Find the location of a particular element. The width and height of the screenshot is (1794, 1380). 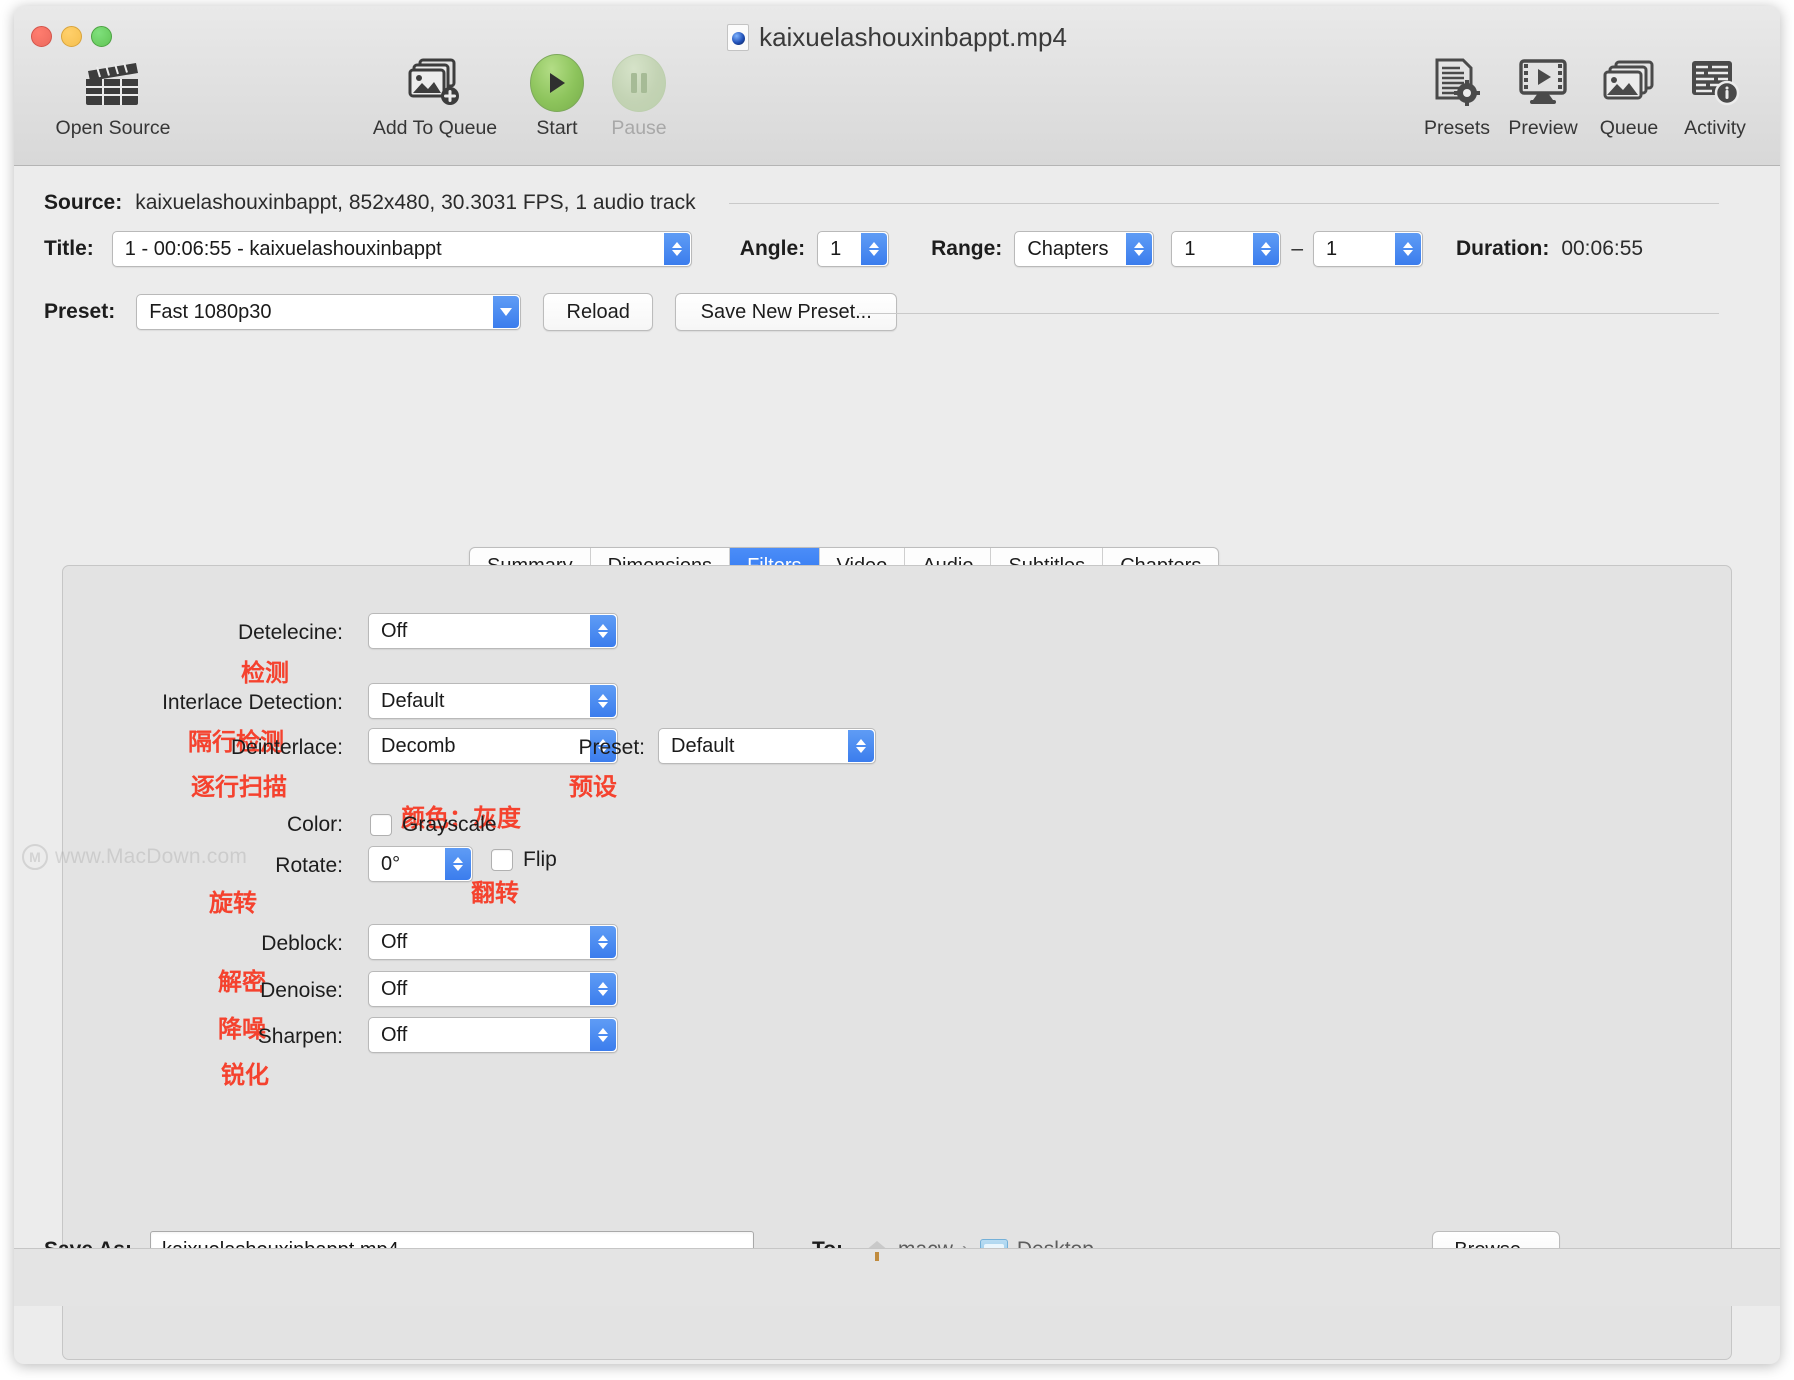

source-label: Source: is located at coordinates (83, 202).